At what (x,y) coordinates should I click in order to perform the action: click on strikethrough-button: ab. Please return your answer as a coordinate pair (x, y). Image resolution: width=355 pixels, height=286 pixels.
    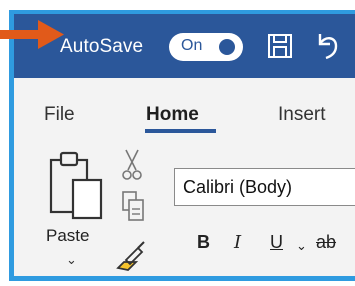
    Looking at the image, I should click on (326, 242).